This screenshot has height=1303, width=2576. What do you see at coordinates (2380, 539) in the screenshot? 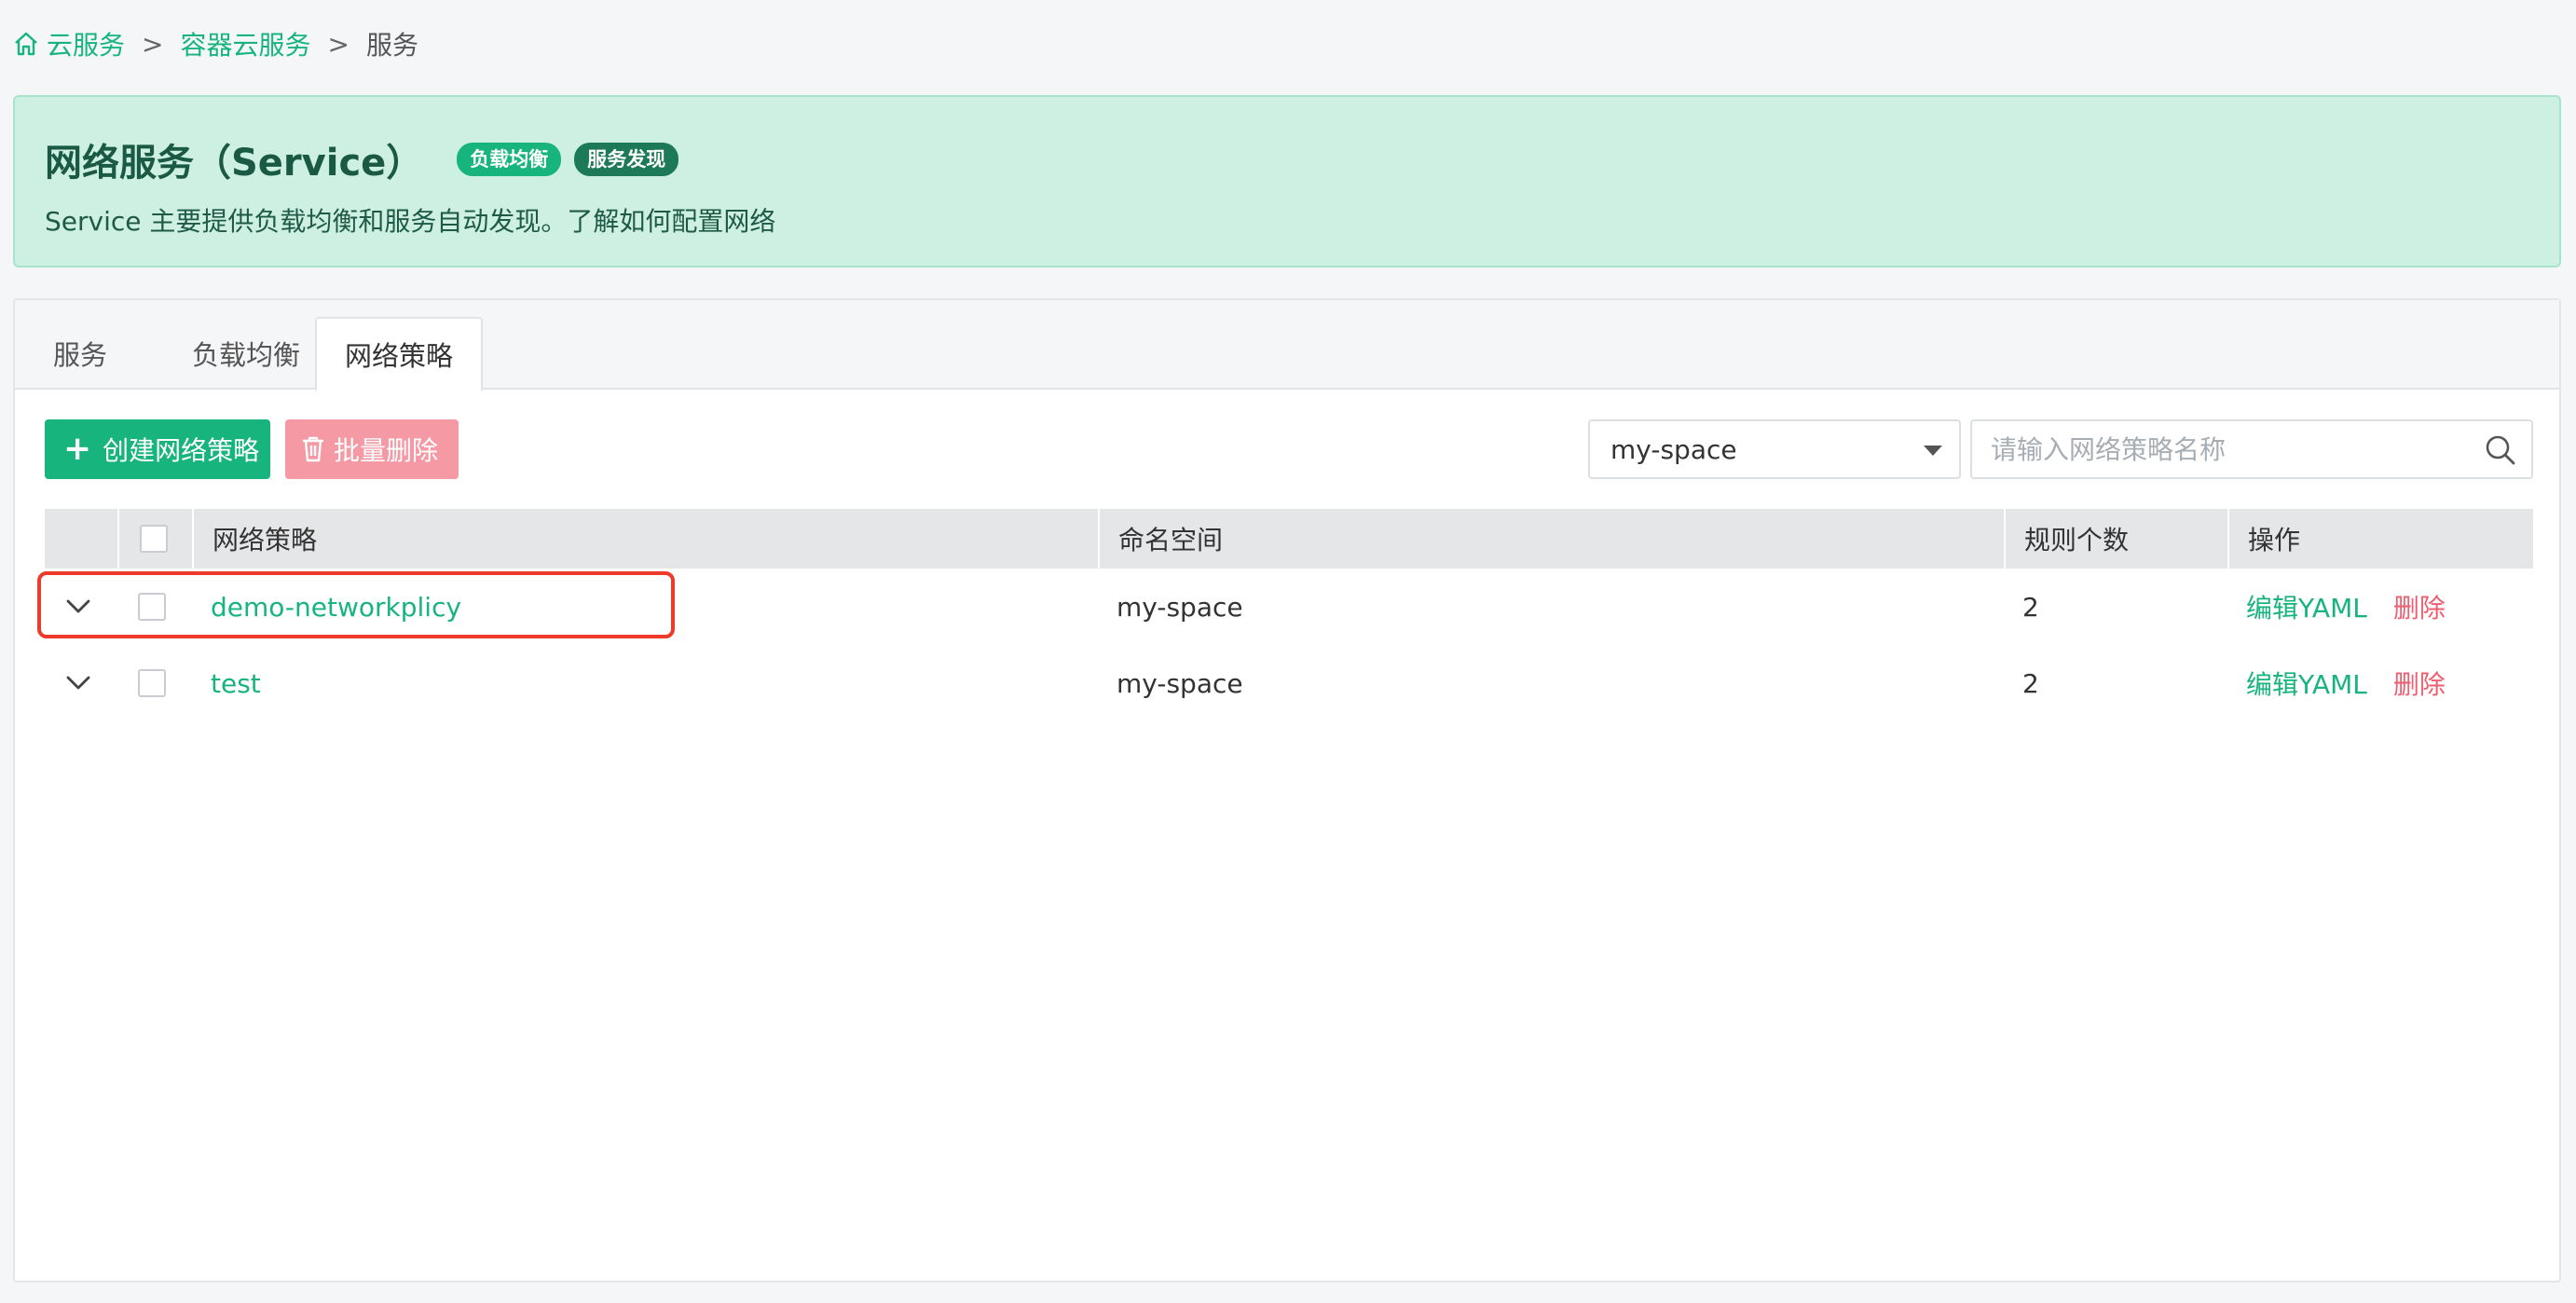
I see `header-actions: 操作` at bounding box center [2380, 539].